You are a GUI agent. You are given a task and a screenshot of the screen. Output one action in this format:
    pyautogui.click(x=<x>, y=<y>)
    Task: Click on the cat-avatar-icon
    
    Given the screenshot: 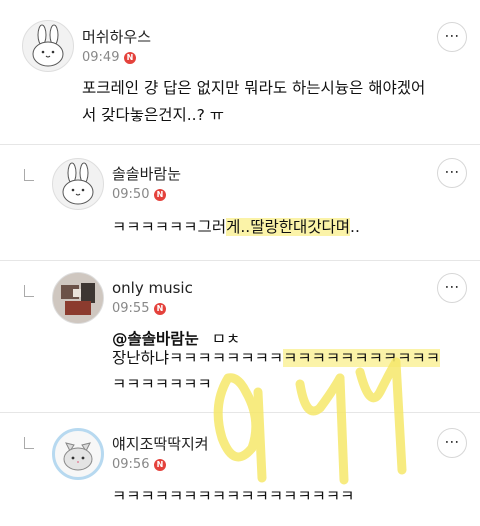 What is the action you would take?
    pyautogui.click(x=78, y=456)
    